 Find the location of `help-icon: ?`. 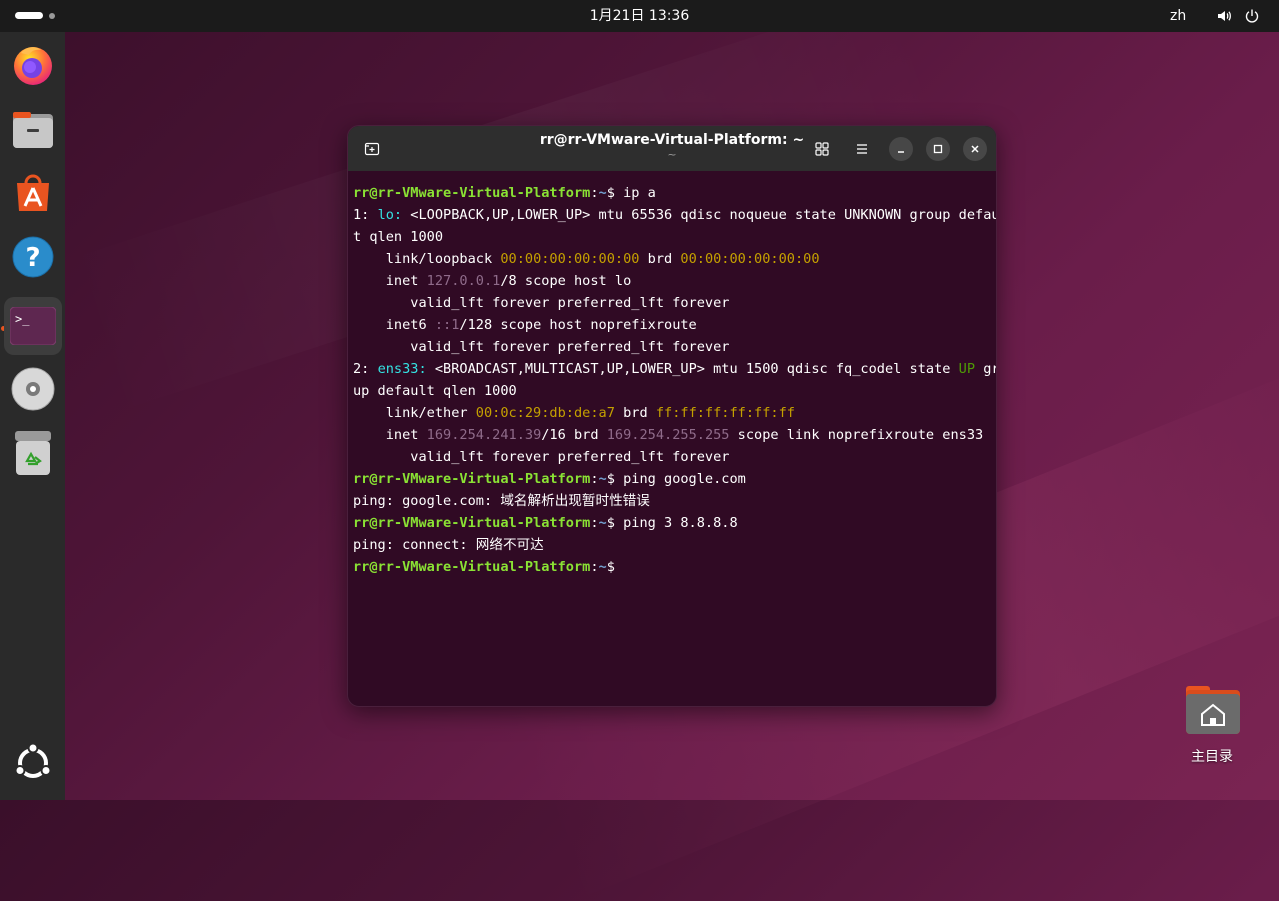

help-icon: ? is located at coordinates (33, 257).